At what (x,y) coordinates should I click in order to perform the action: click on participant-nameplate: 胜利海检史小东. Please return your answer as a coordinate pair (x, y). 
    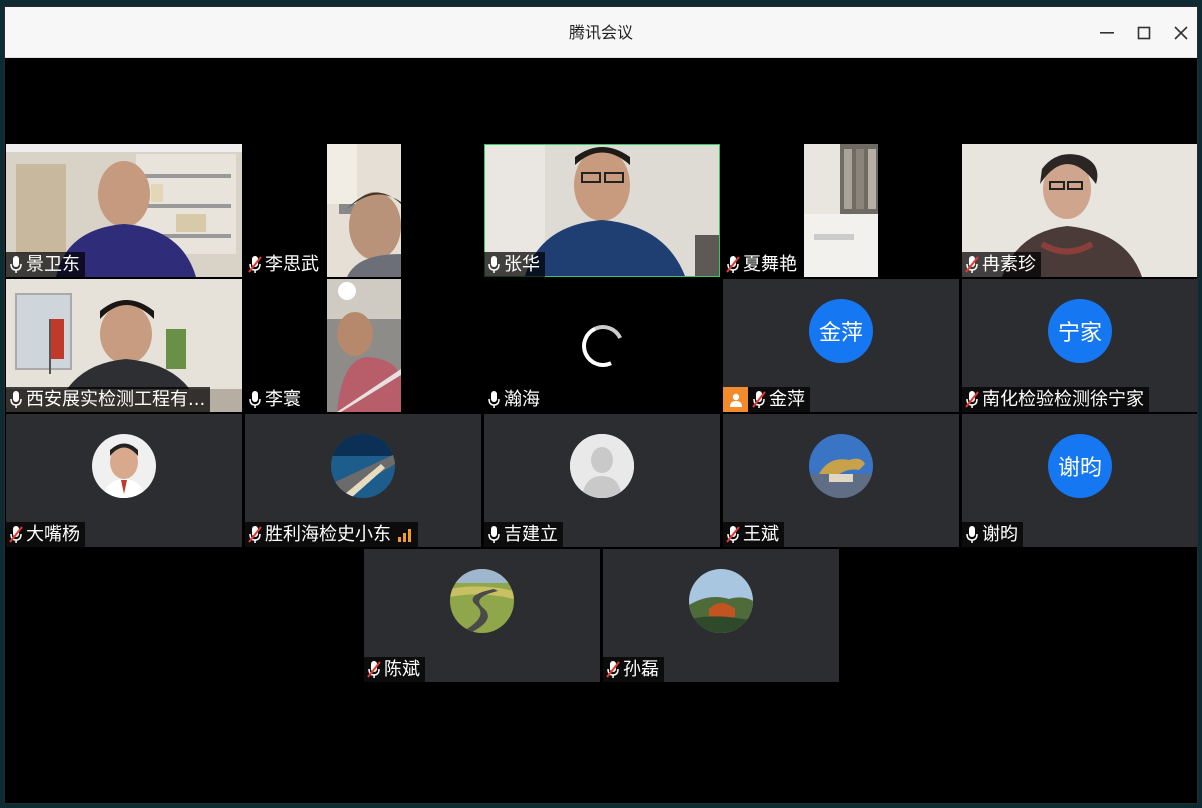
    Looking at the image, I should click on (331, 534).